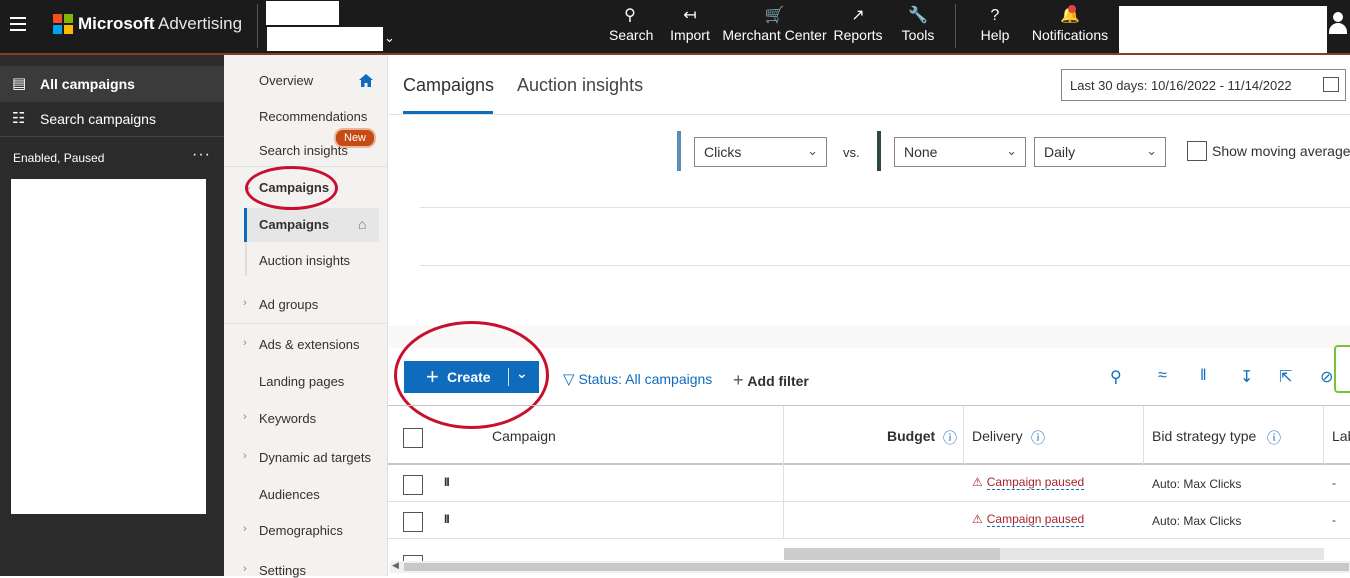  What do you see at coordinates (995, 15) in the screenshot?
I see `question-icon: ?` at bounding box center [995, 15].